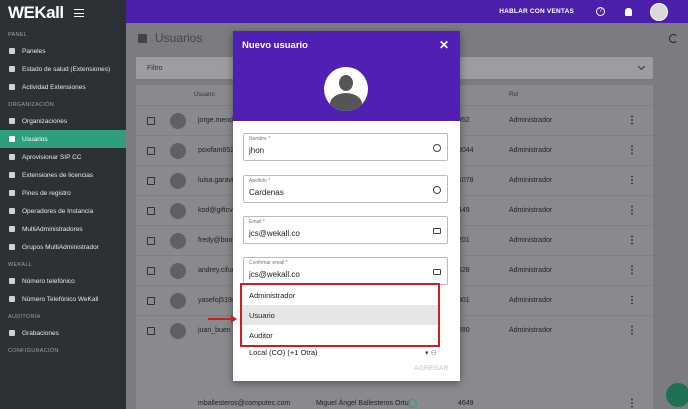 The image size is (688, 409). Describe the element at coordinates (204, 95) in the screenshot. I see `column-usuario: Usuario` at that location.